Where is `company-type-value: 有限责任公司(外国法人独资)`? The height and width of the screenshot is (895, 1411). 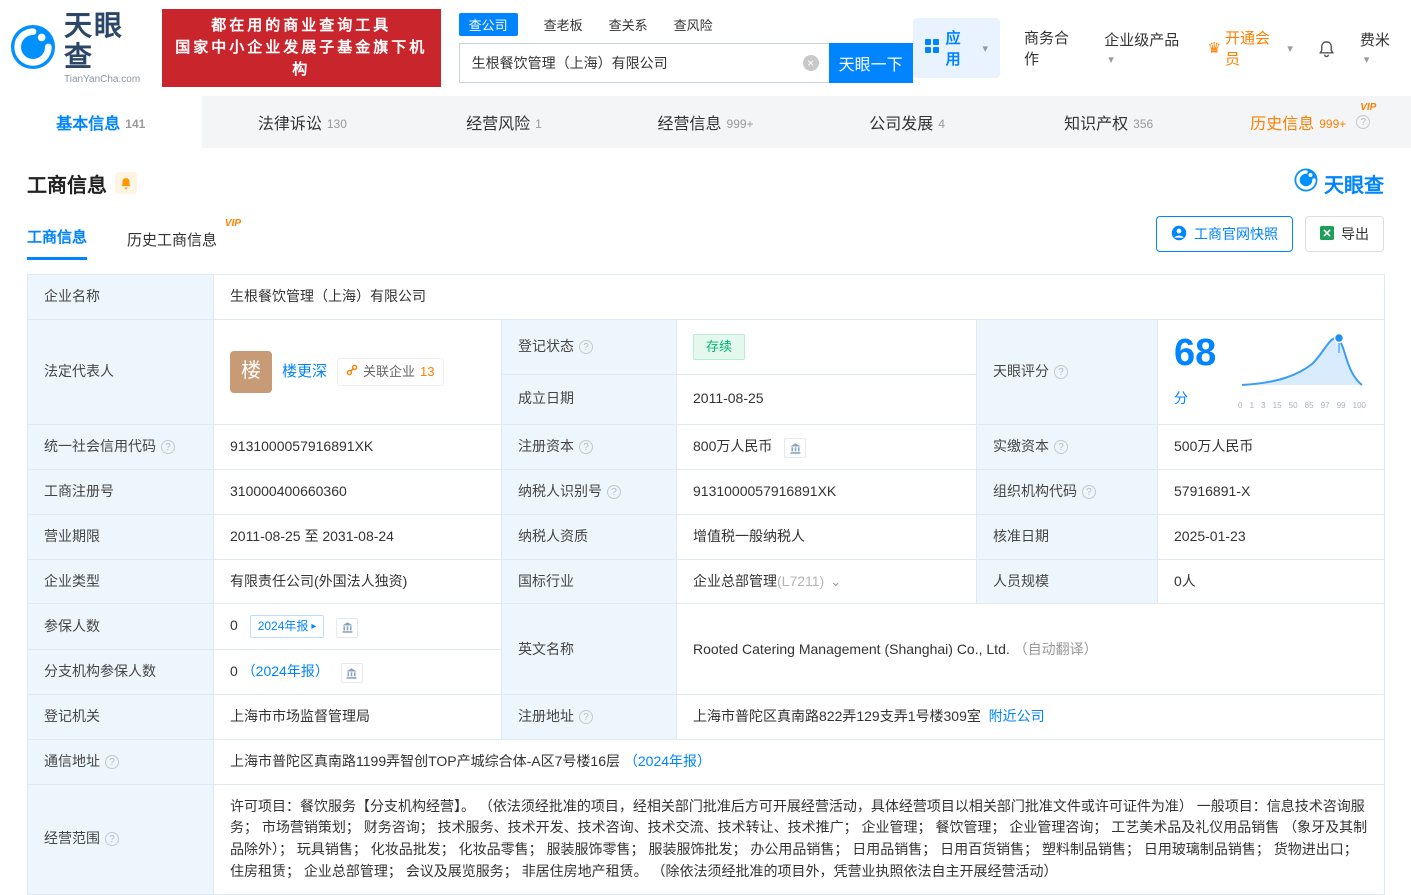 company-type-value: 有限责任公司(外国法人独资) is located at coordinates (357, 581).